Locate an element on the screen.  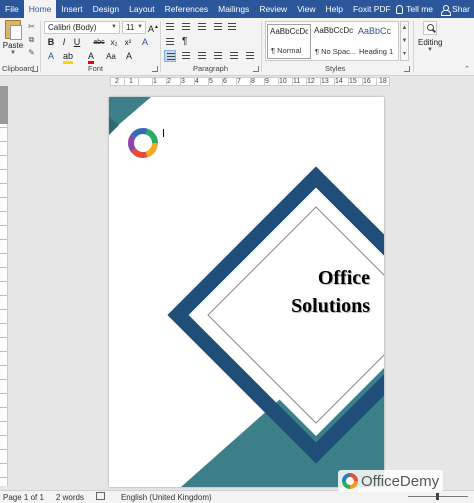
ruler-number: 18 is located at coordinates (383, 81).